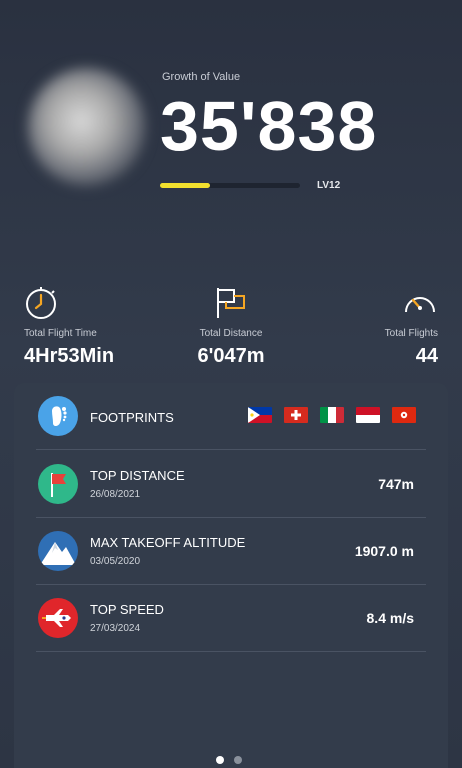 Image resolution: width=462 pixels, height=768 pixels. What do you see at coordinates (127, 609) in the screenshot?
I see `top-speed-title: TOP SPEED` at bounding box center [127, 609].